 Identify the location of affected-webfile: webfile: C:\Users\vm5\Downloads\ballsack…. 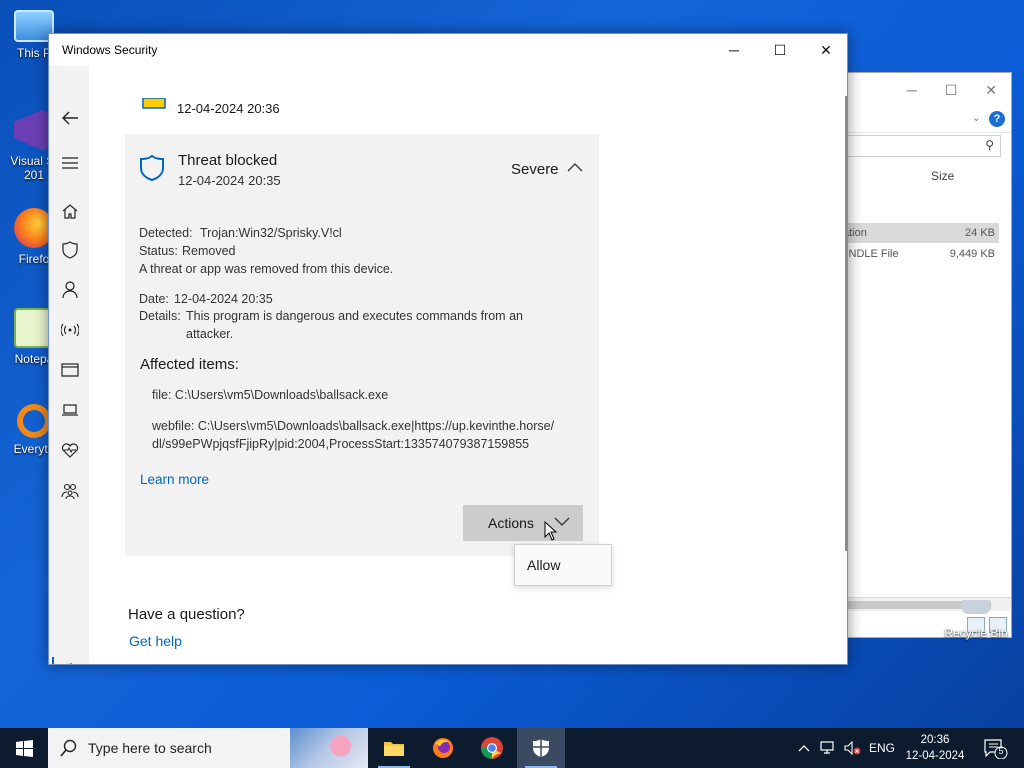
(353, 426).